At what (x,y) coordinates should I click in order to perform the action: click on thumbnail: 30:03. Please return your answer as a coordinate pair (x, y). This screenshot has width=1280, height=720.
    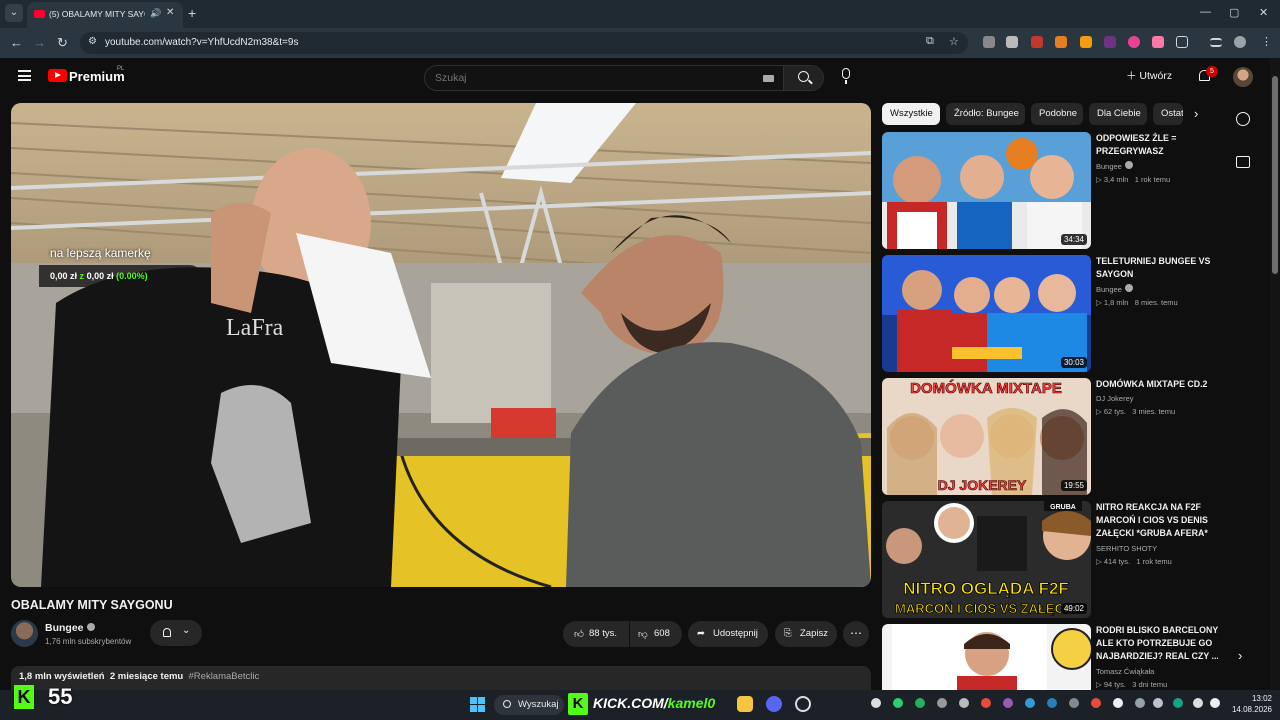
    Looking at the image, I should click on (986, 313).